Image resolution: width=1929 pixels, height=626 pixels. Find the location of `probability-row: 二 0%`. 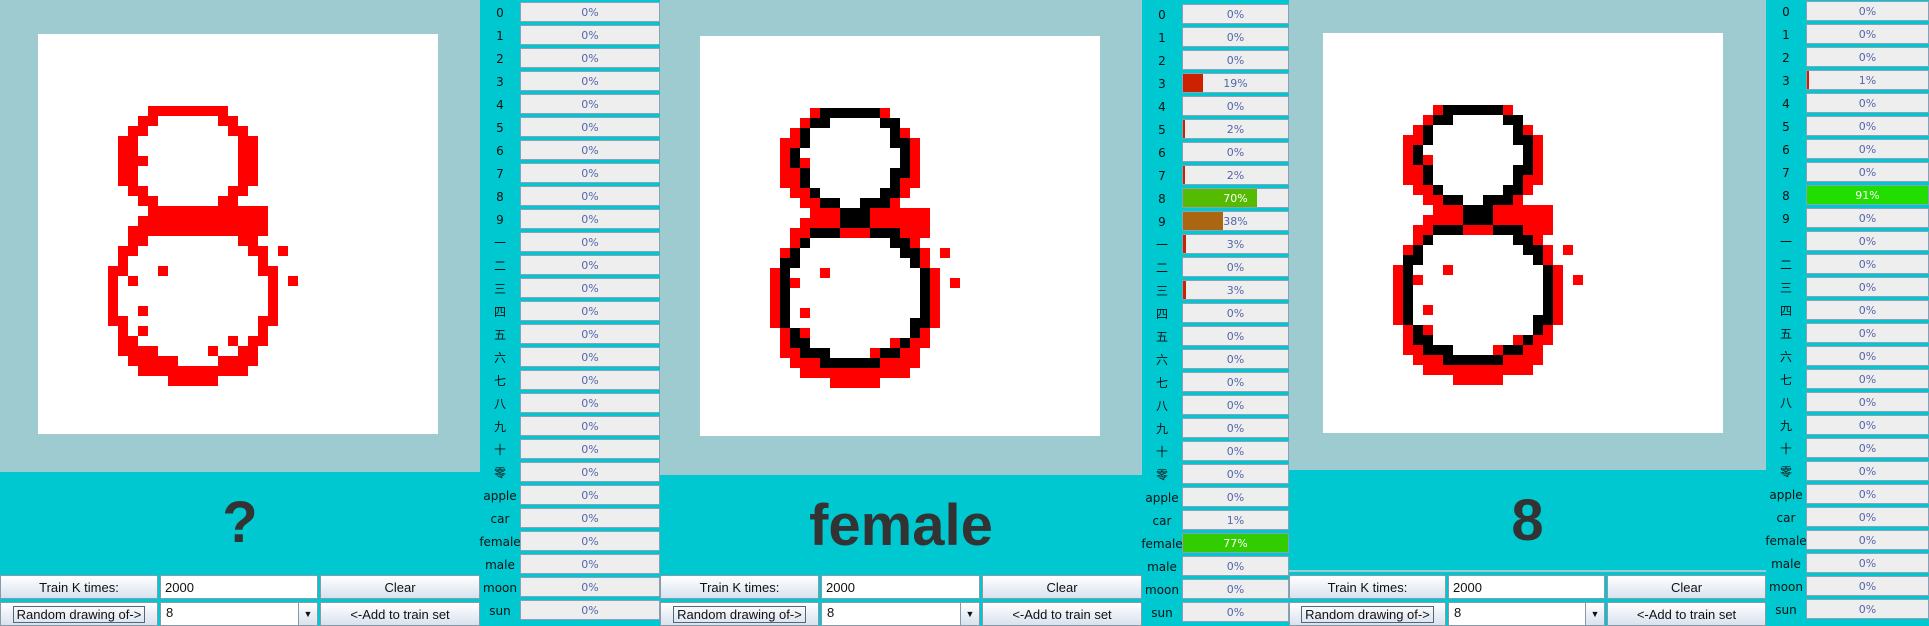

probability-row: 二 0% is located at coordinates (570, 265).